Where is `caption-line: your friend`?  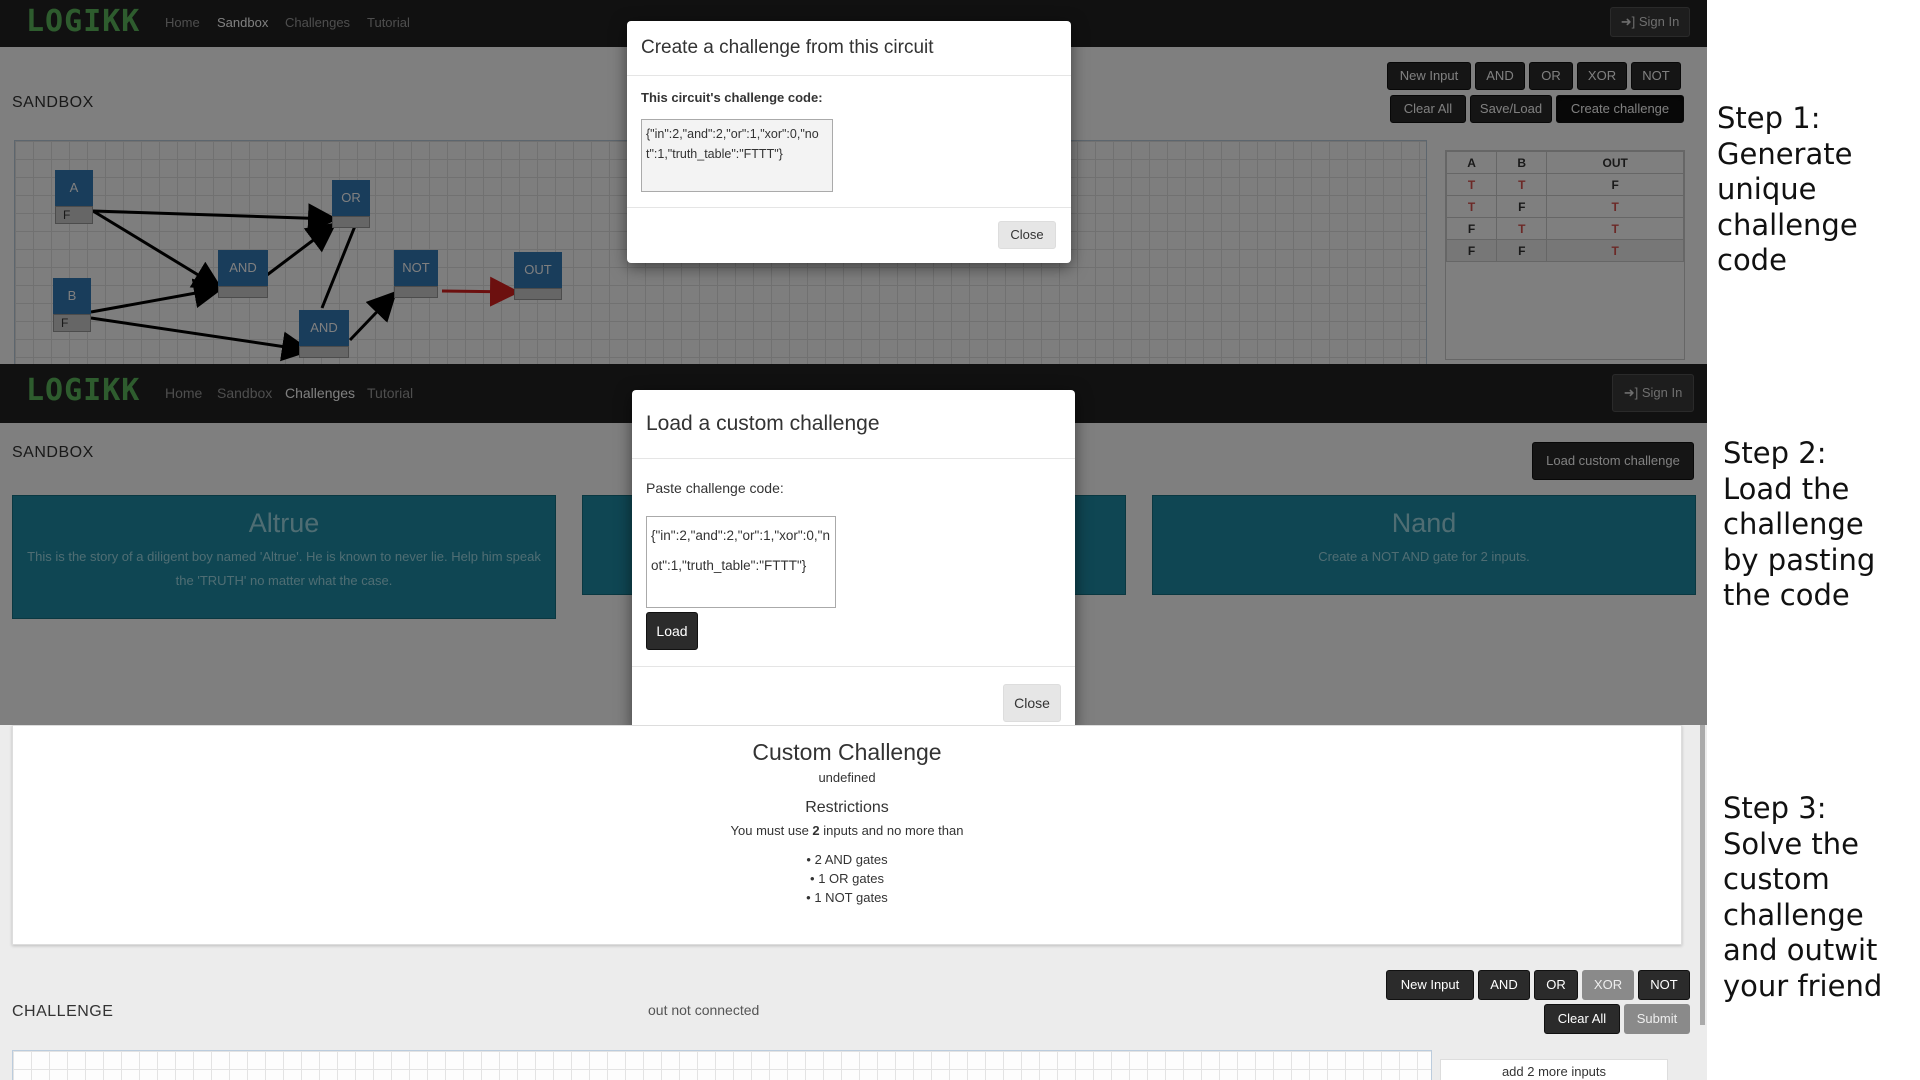 caption-line: your friend is located at coordinates (1803, 985).